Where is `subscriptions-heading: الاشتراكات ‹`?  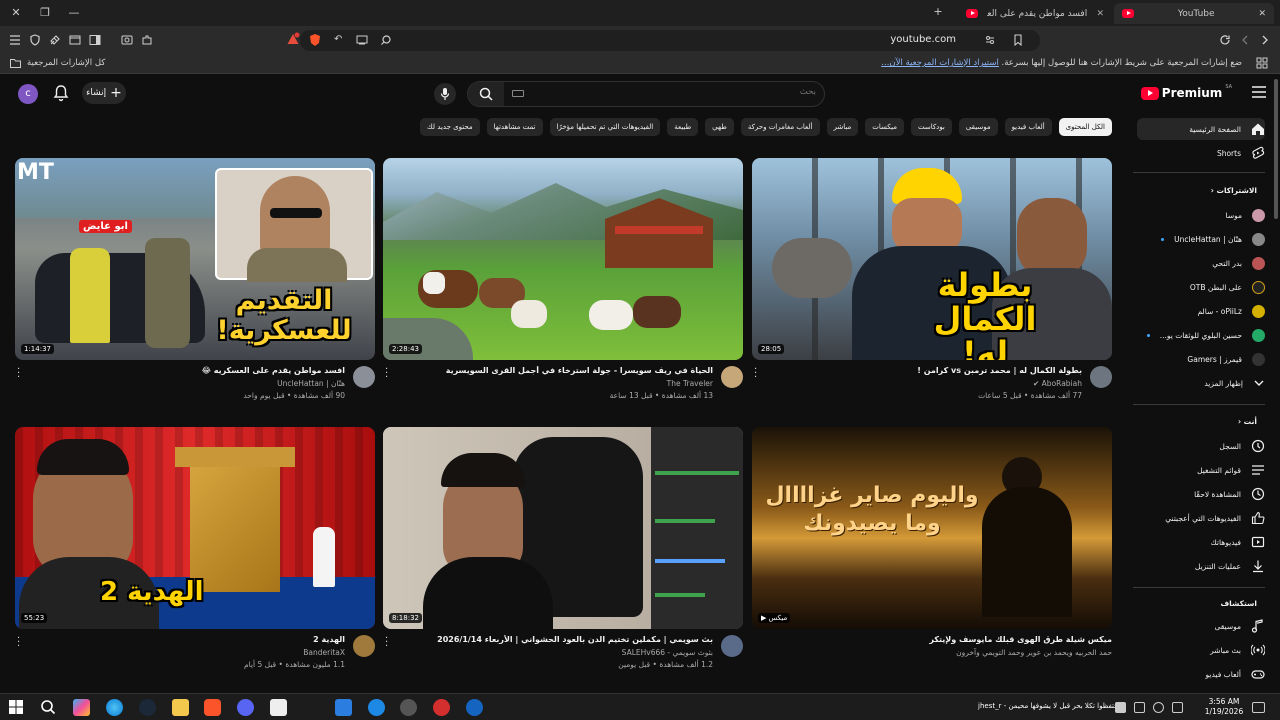
subscriptions-heading: الاشتراكات ‹ is located at coordinates (1234, 190).